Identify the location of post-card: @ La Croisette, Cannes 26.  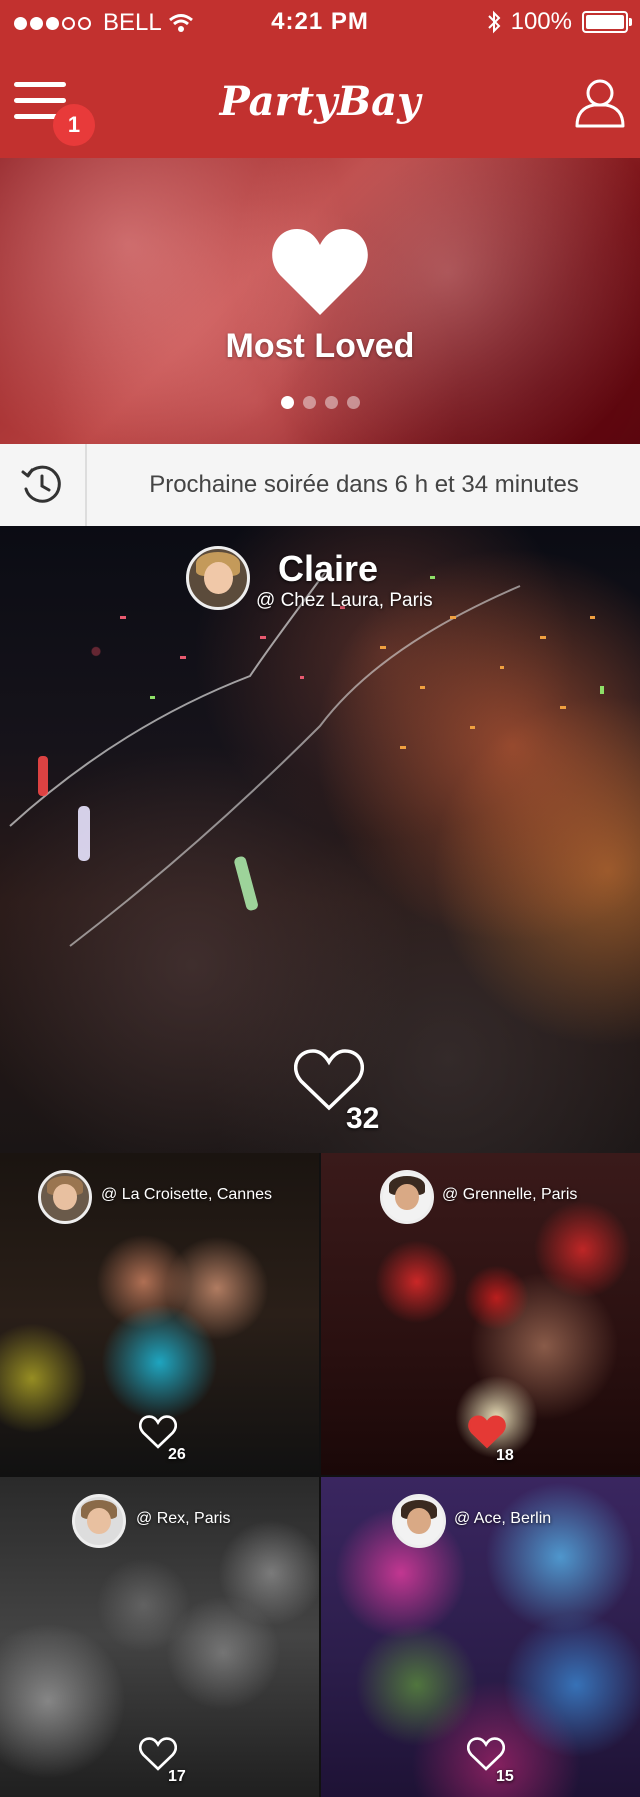
(159, 1314).